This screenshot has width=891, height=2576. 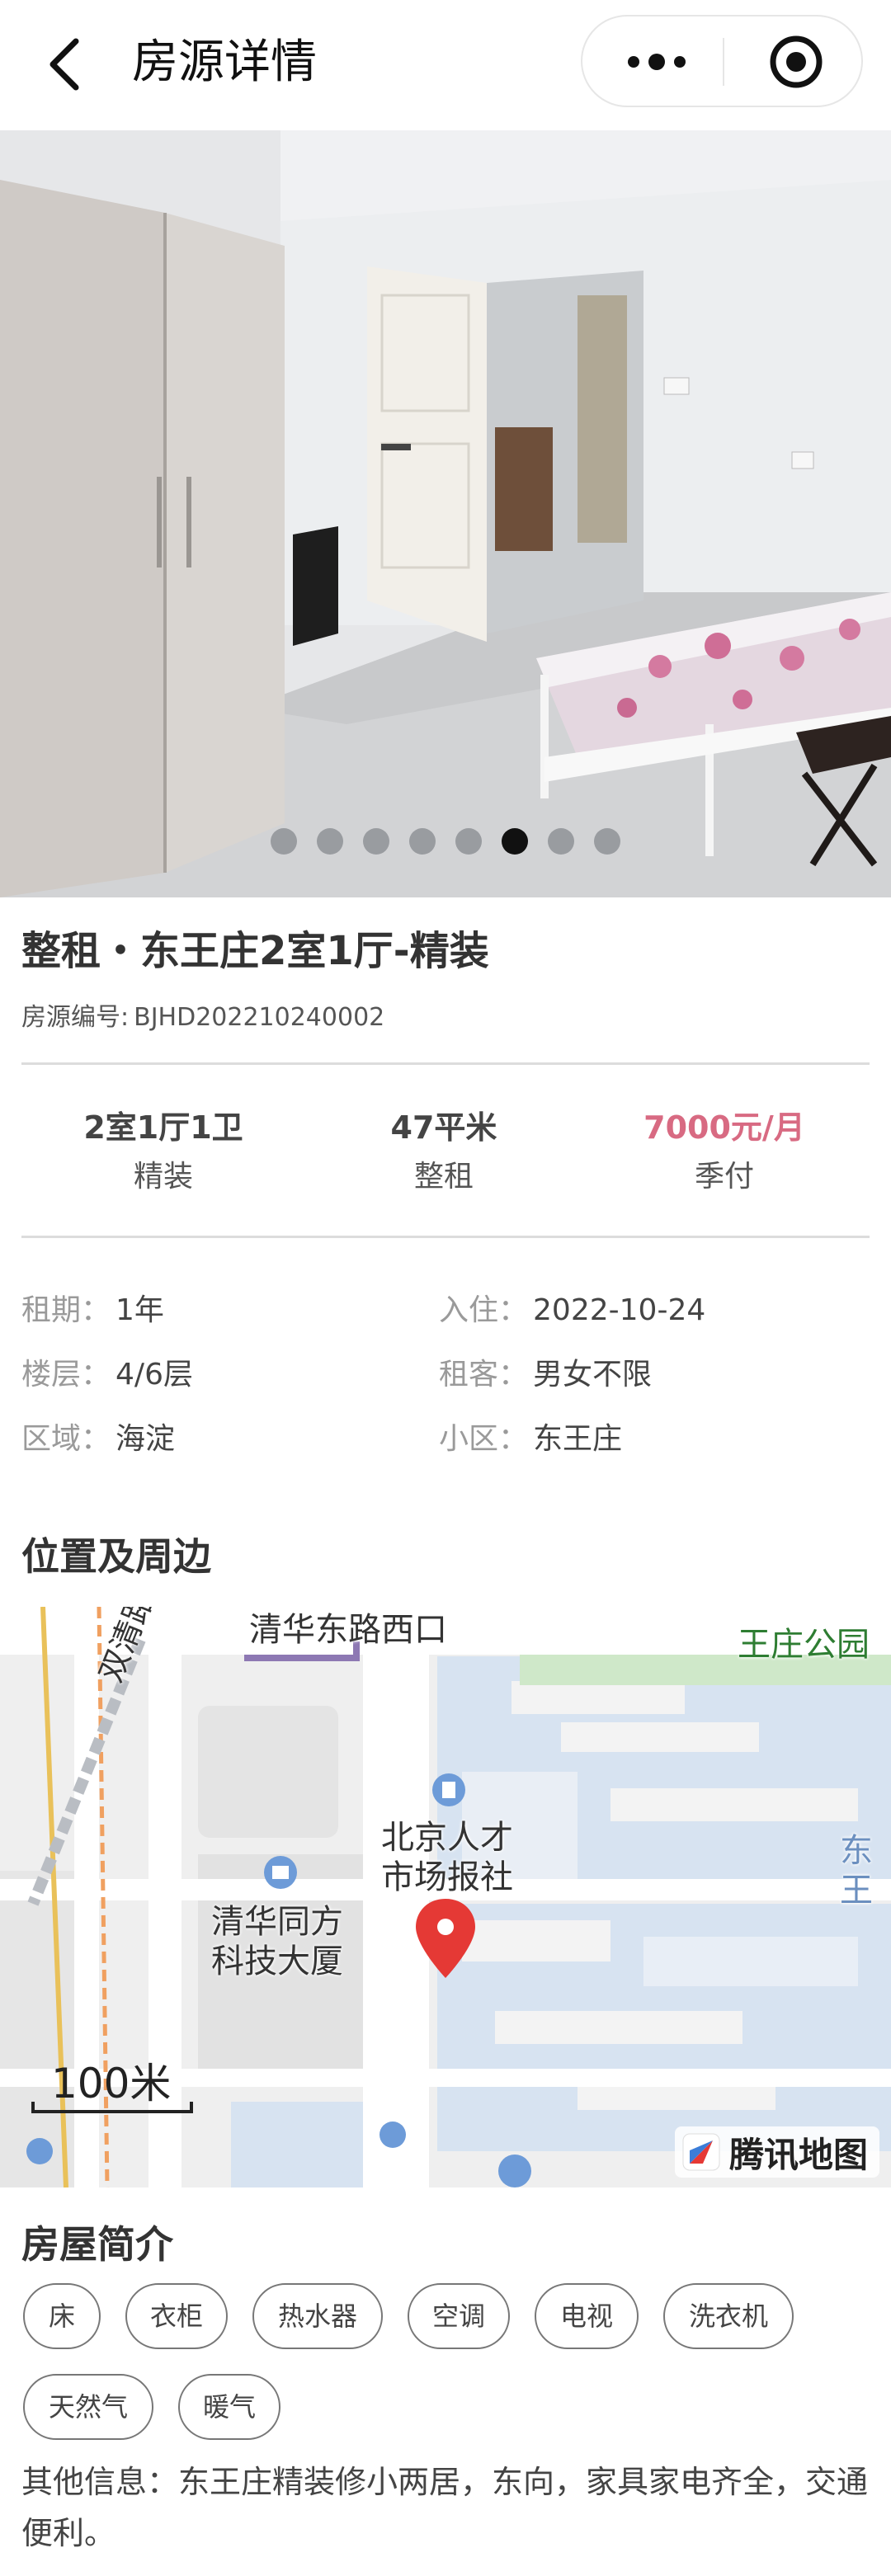 I want to click on detail-floor: 楼层： 4/6层, so click(x=107, y=1375).